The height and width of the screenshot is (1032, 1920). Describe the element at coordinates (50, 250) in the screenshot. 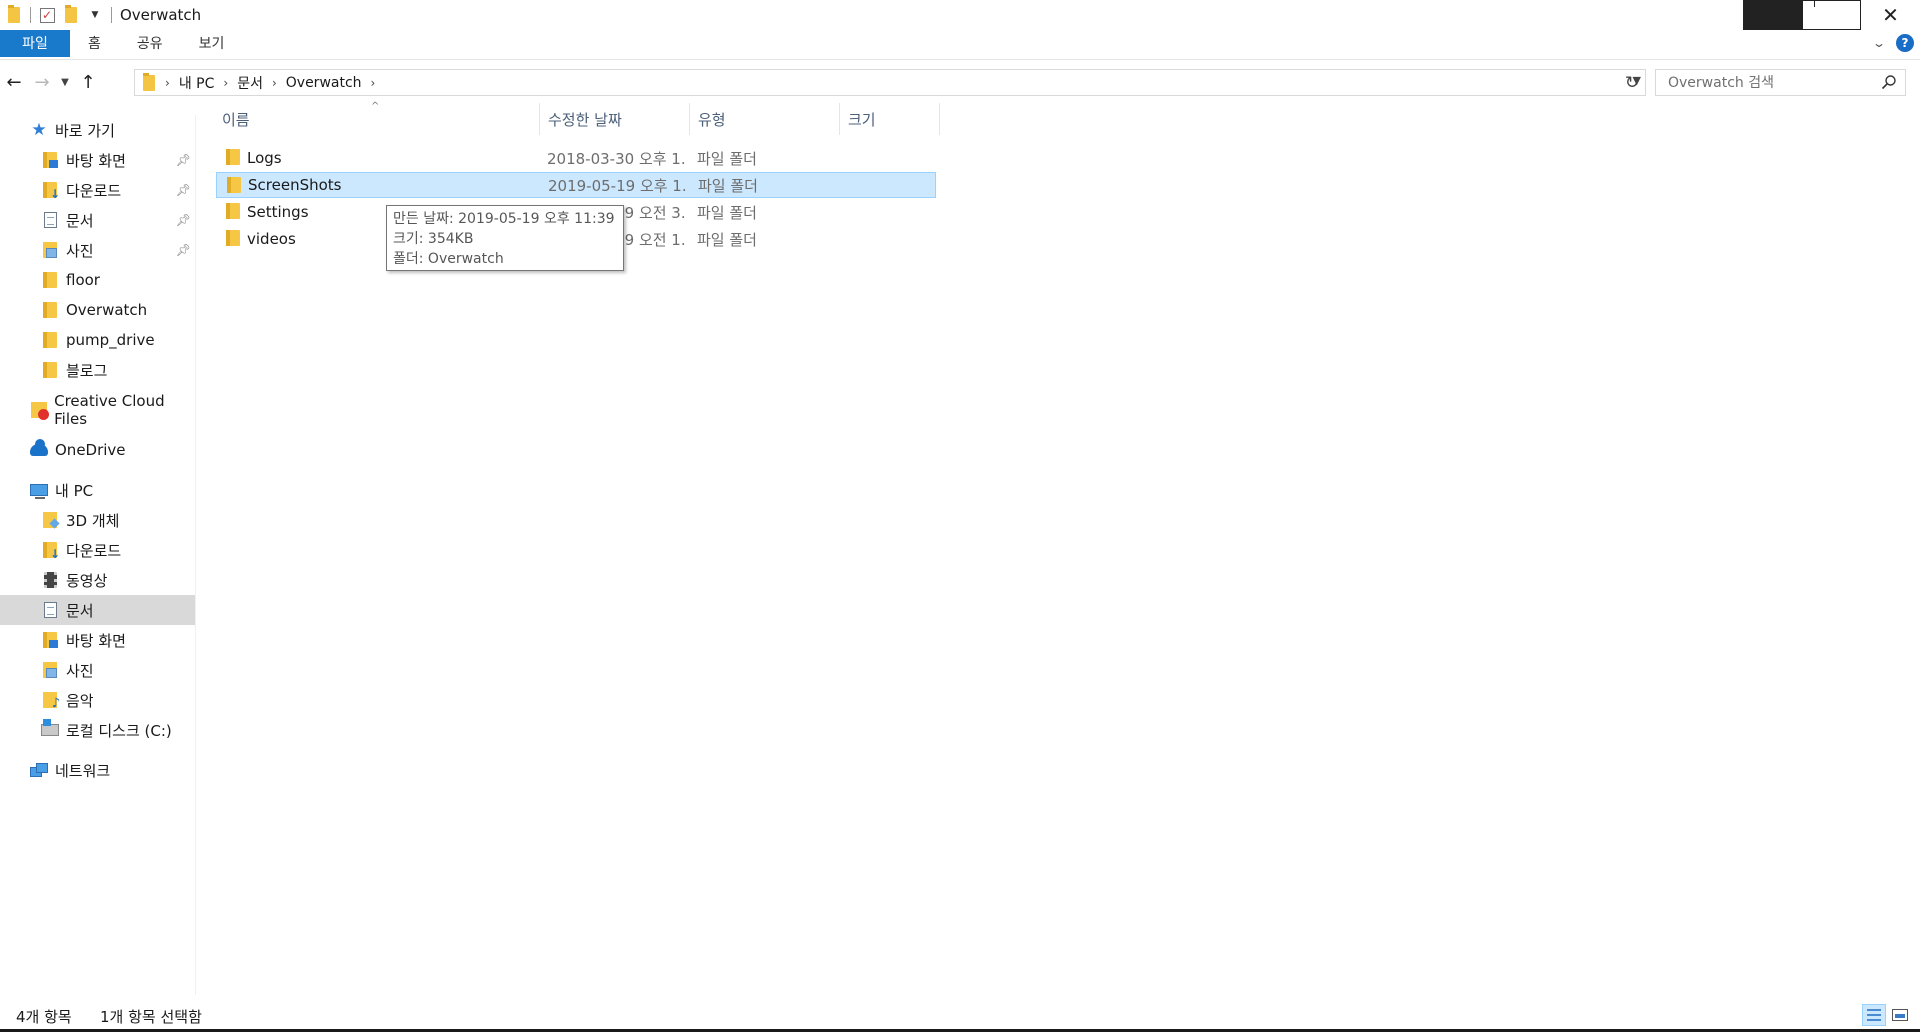

I see `pictures-folder-icon` at that location.